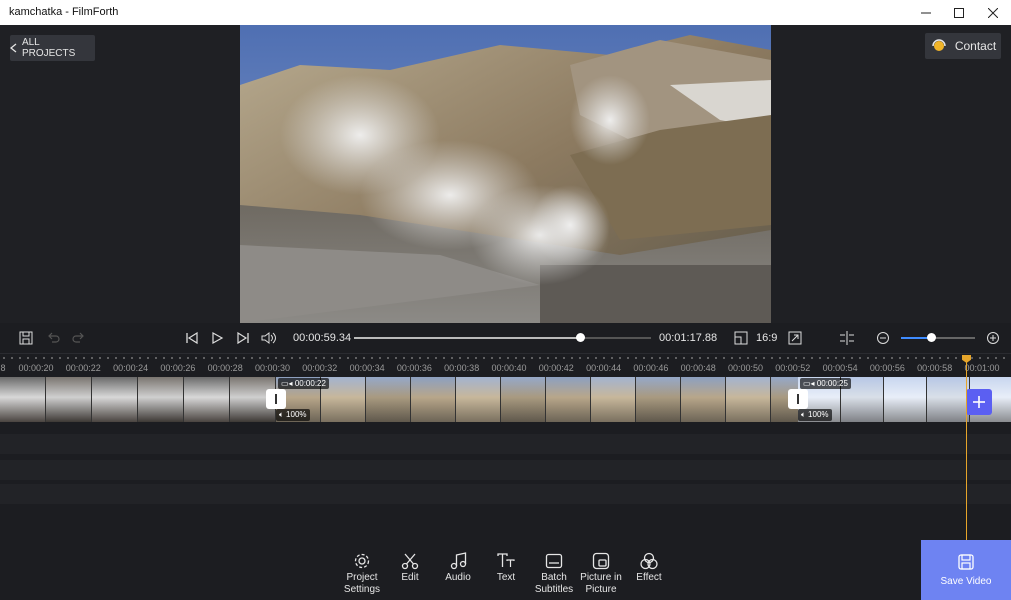 The height and width of the screenshot is (600, 1011). I want to click on music-note-icon, so click(458, 561).